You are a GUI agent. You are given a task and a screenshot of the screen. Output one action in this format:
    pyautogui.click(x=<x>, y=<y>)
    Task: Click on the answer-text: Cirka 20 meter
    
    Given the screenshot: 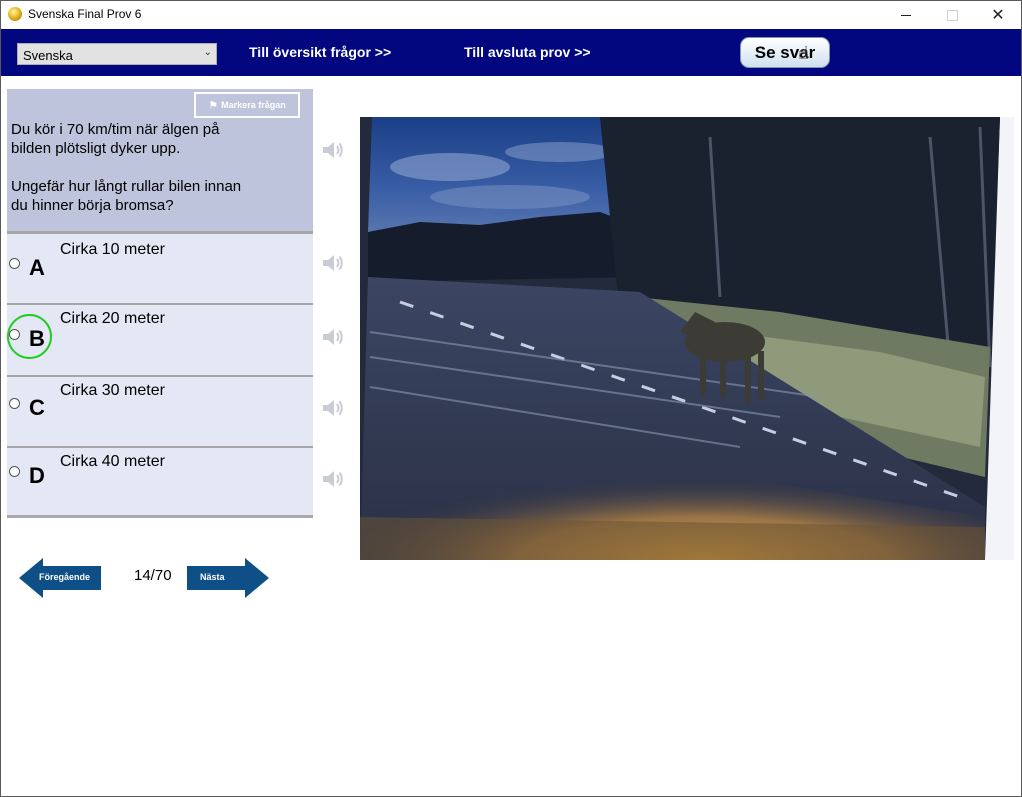 What is the action you would take?
    pyautogui.click(x=112, y=318)
    